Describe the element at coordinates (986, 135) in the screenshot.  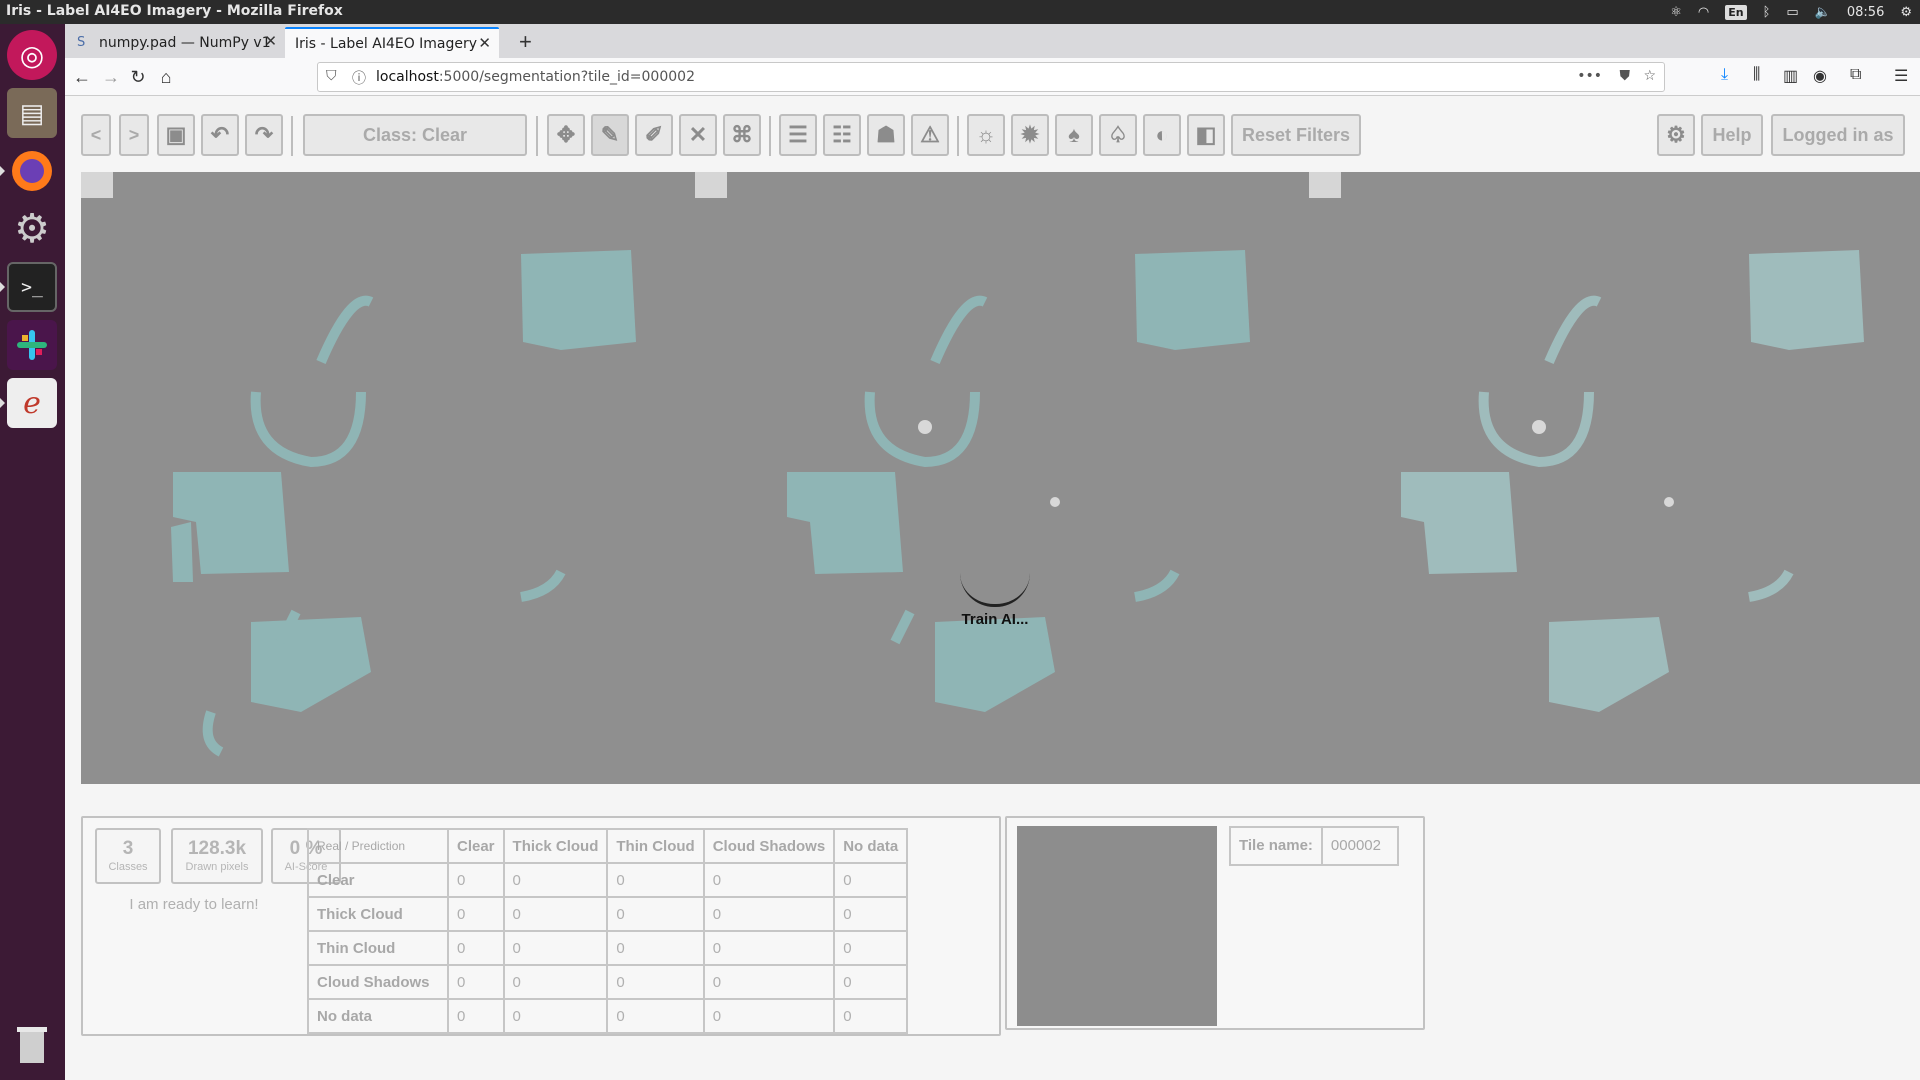
I see `brightness-down-button: ☼` at that location.